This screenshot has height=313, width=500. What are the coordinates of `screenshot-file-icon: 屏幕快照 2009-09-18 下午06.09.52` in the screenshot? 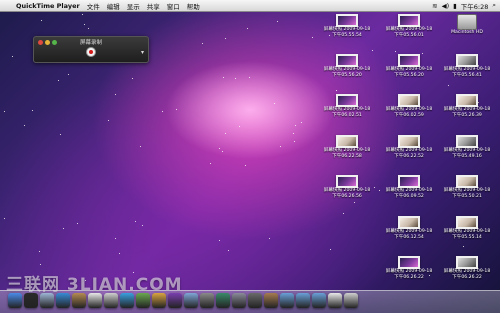 It's located at (409, 187).